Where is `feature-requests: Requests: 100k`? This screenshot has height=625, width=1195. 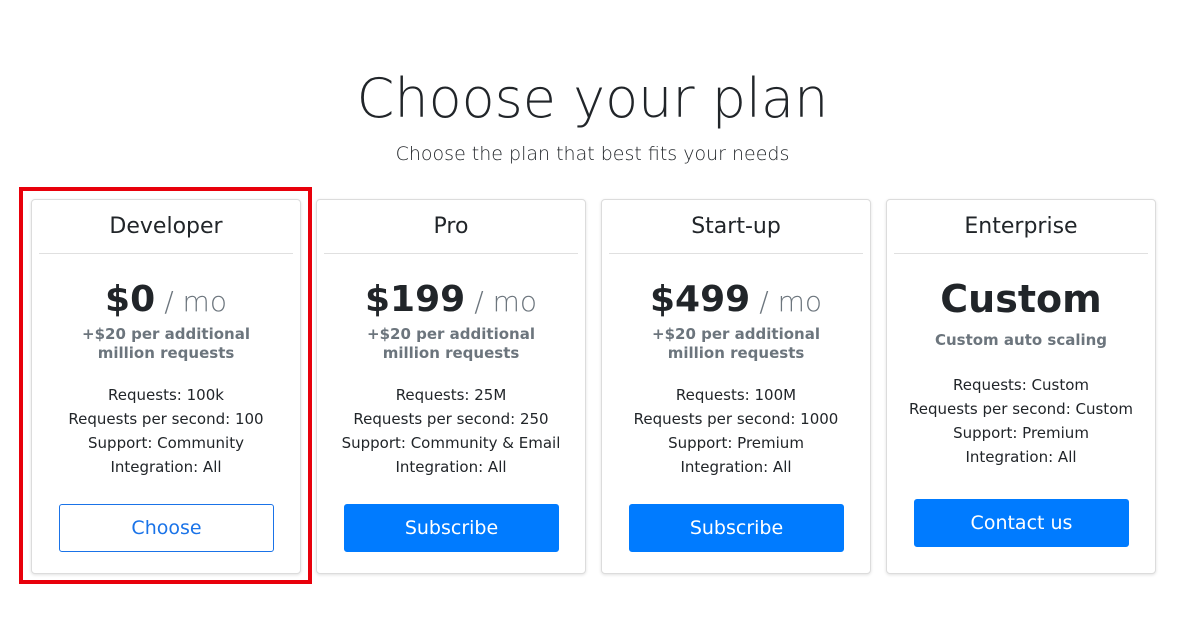 feature-requests: Requests: 100k is located at coordinates (166, 395).